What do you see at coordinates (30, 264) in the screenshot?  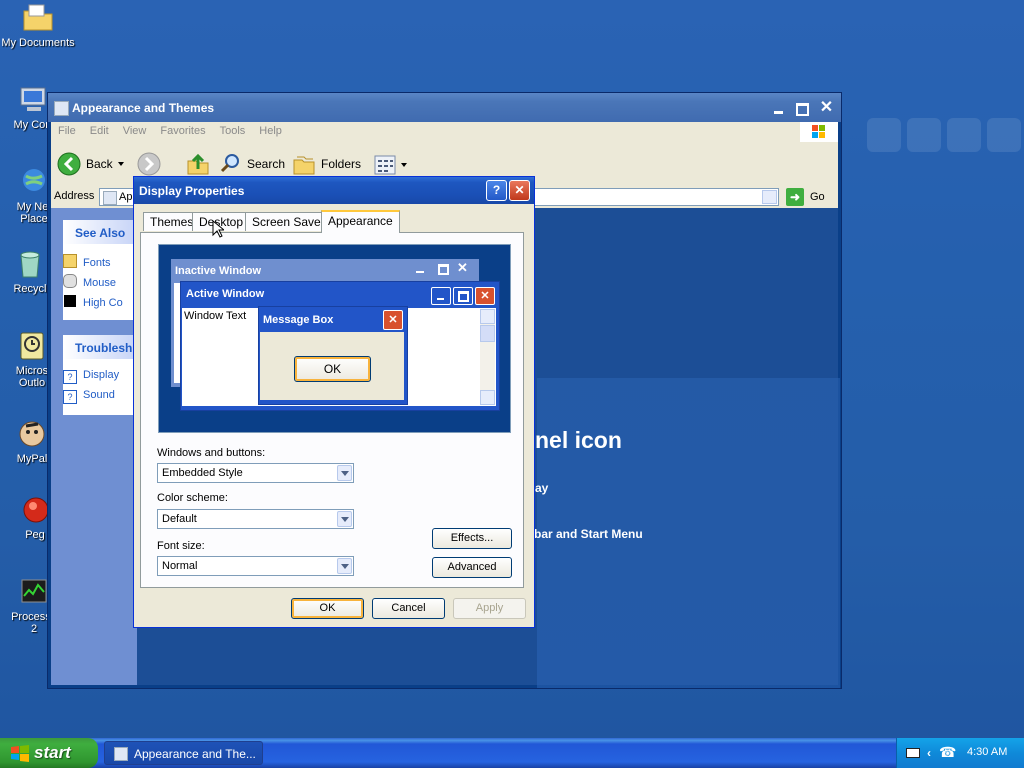 I see `recycle-bin-icon` at bounding box center [30, 264].